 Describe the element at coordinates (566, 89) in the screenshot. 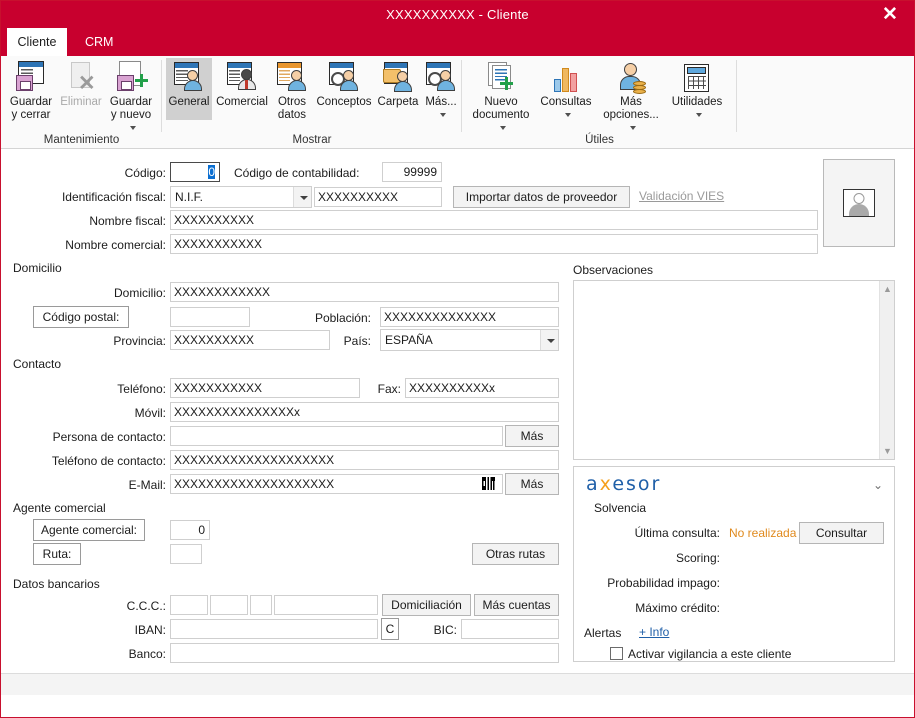

I see `ribbon-button-consultas: Consultas` at that location.